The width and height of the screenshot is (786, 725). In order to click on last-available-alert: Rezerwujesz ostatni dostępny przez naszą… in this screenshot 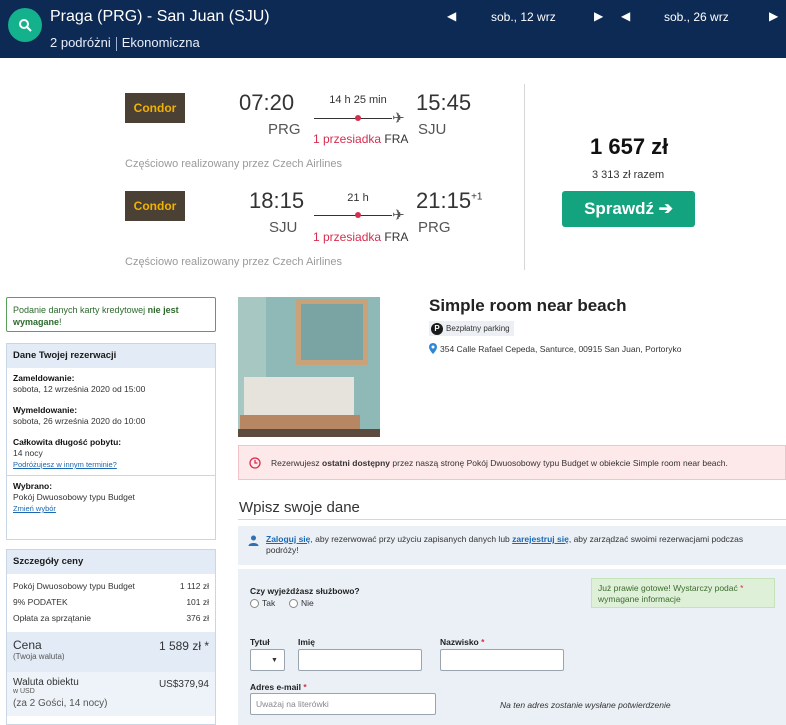, I will do `click(512, 462)`.